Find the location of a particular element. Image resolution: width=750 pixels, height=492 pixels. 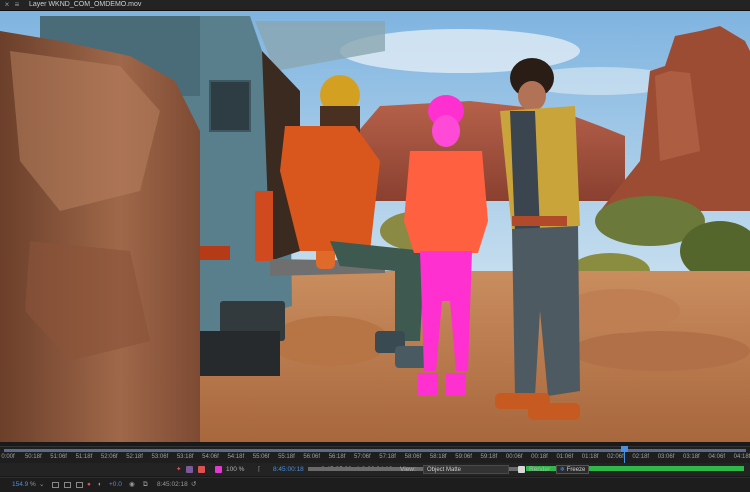

freeze-button: ❄ Freeze is located at coordinates (573, 469).